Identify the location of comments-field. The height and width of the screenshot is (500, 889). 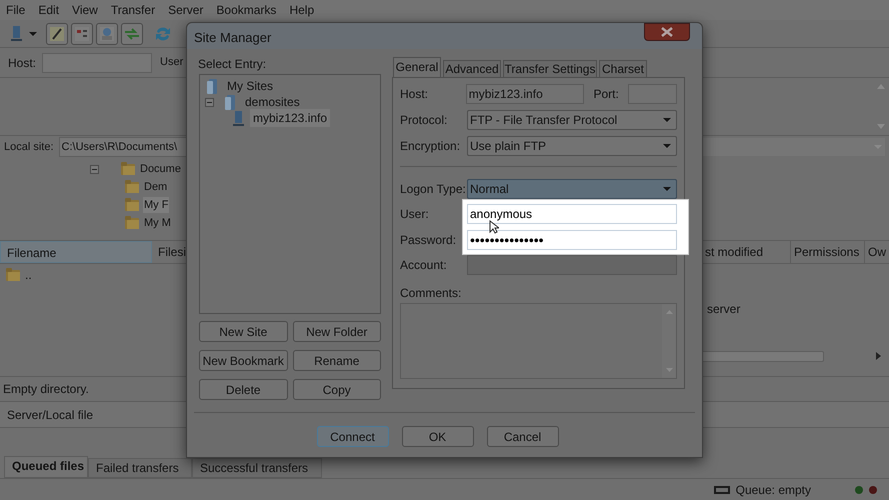
(538, 341).